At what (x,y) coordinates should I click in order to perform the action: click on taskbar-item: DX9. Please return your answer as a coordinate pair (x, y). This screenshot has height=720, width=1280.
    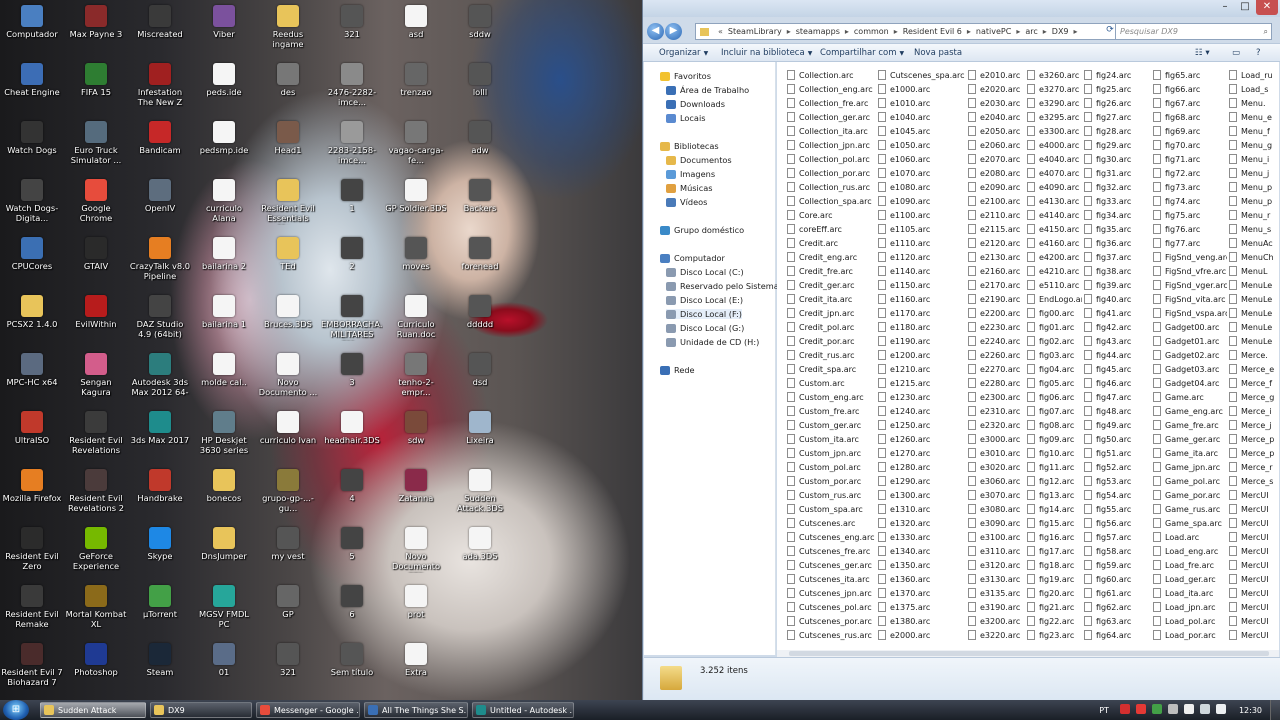
    Looking at the image, I should click on (201, 710).